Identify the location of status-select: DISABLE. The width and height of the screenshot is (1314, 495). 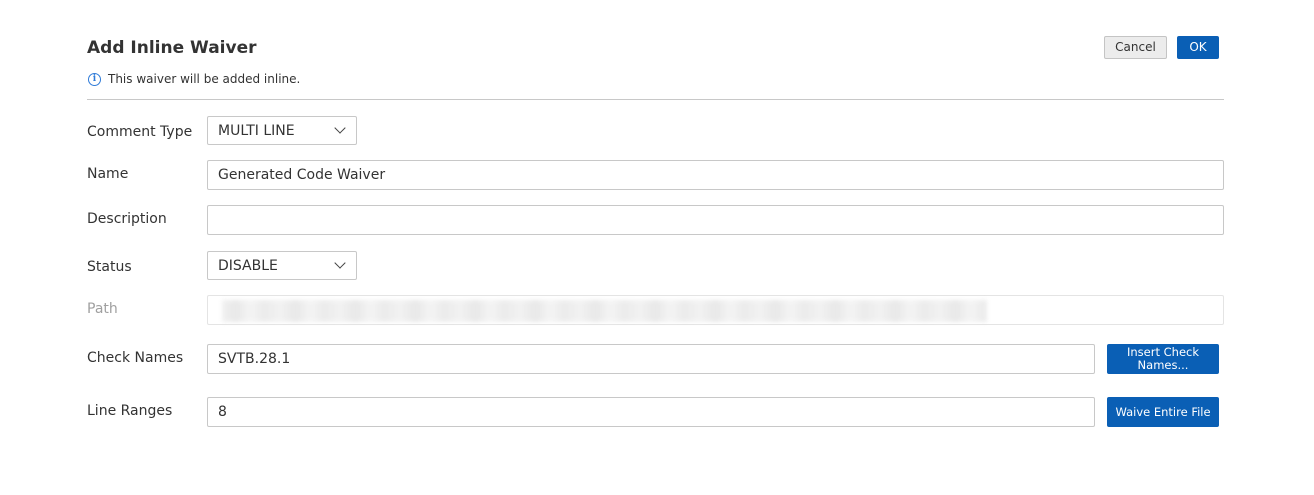
(282, 265).